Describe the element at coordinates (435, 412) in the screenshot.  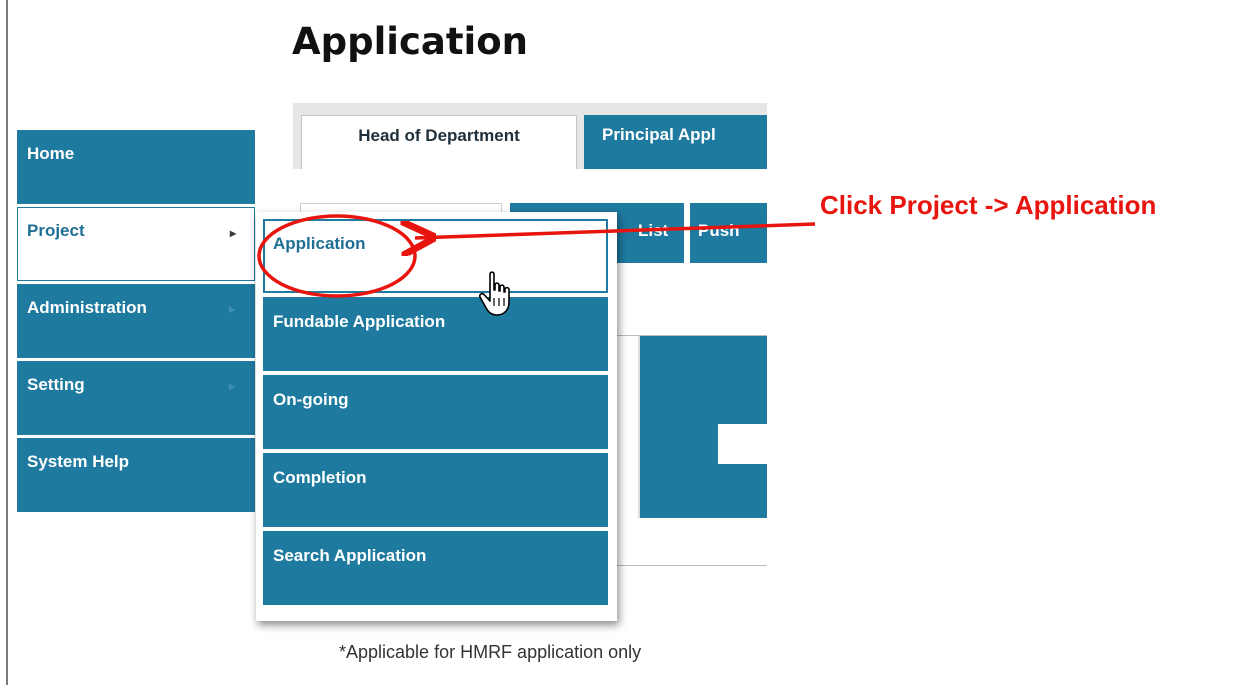
I see `submenu-item-on-going: On-going` at that location.